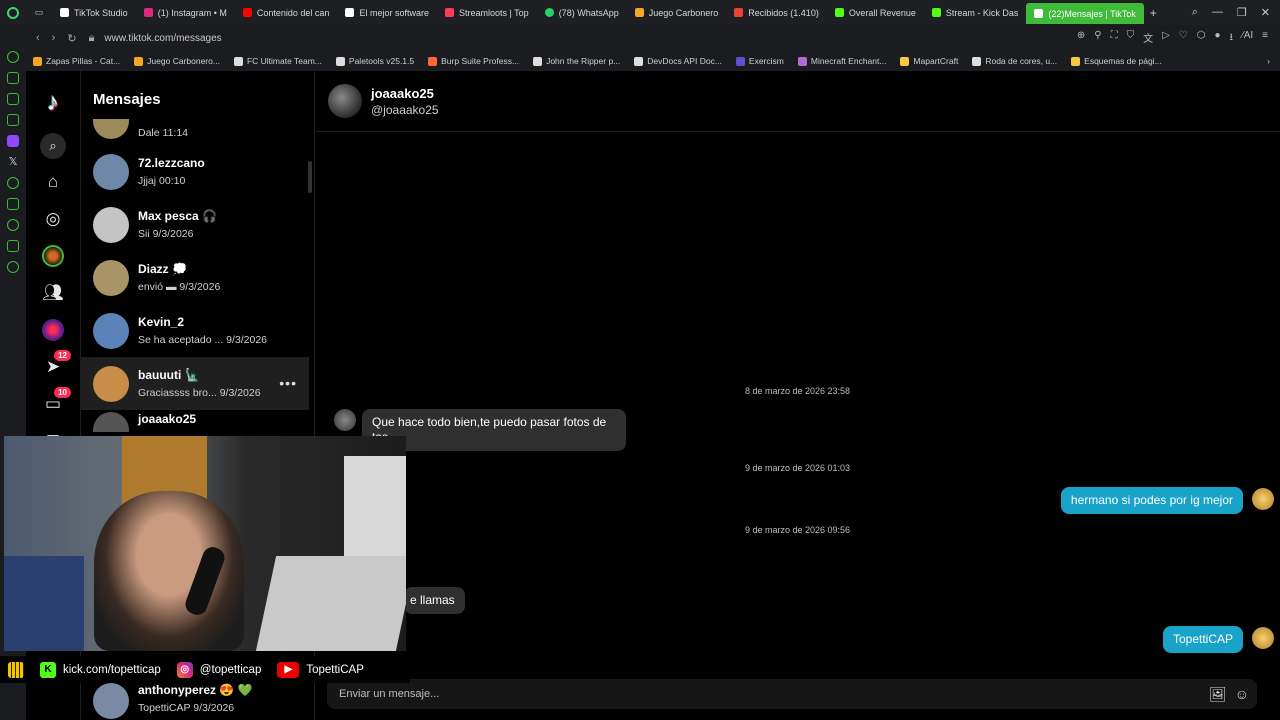 This screenshot has height=720, width=1280. I want to click on bookmarks-more-icon: ›, so click(1273, 61).